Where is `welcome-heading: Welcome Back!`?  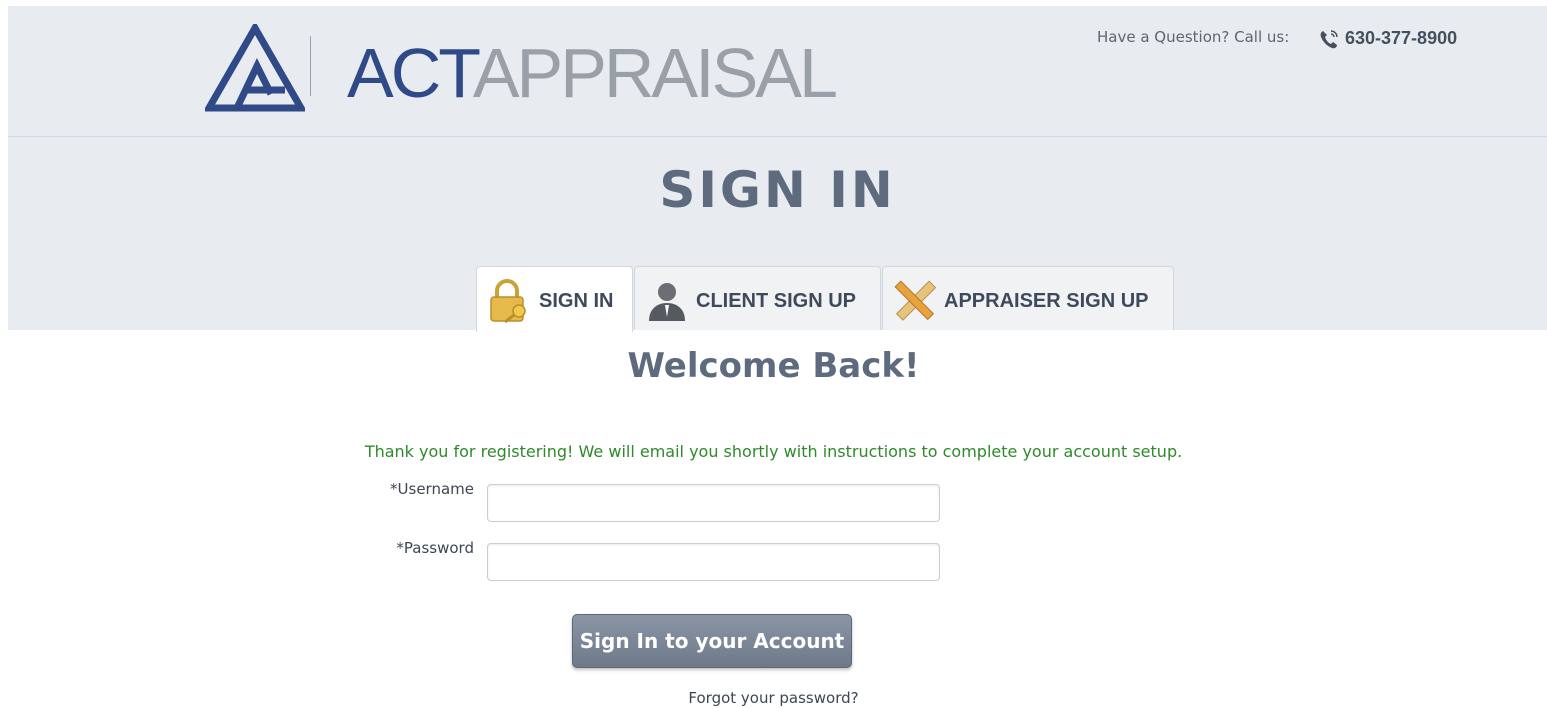
welcome-heading: Welcome Back! is located at coordinates (773, 366).